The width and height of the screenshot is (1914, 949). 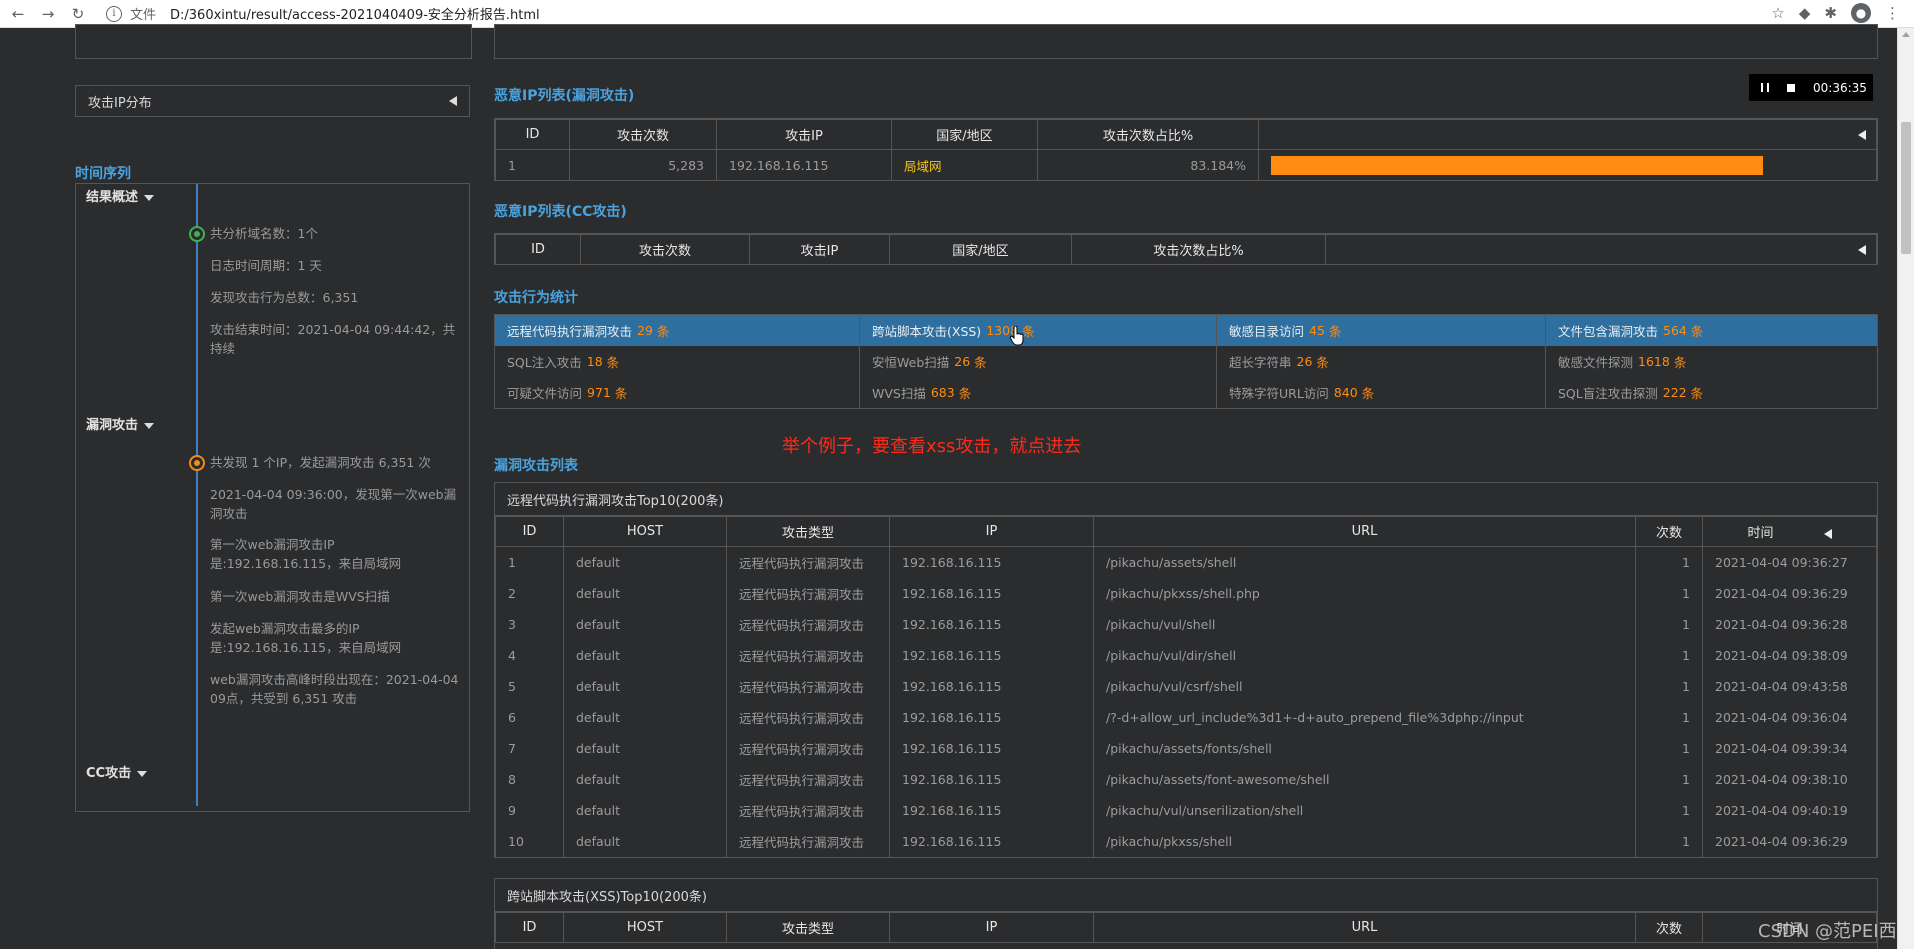 What do you see at coordinates (1905, 488) in the screenshot?
I see `page-scrollbar` at bounding box center [1905, 488].